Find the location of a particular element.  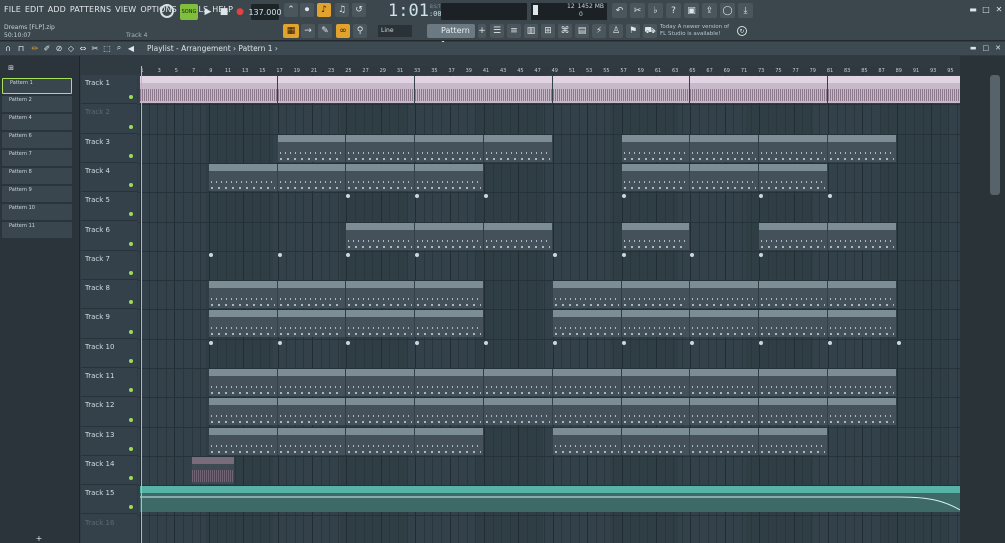

add-icon: + is located at coordinates (39, 538).